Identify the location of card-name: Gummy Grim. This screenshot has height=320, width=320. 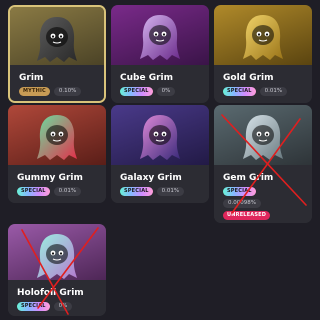
(50, 178).